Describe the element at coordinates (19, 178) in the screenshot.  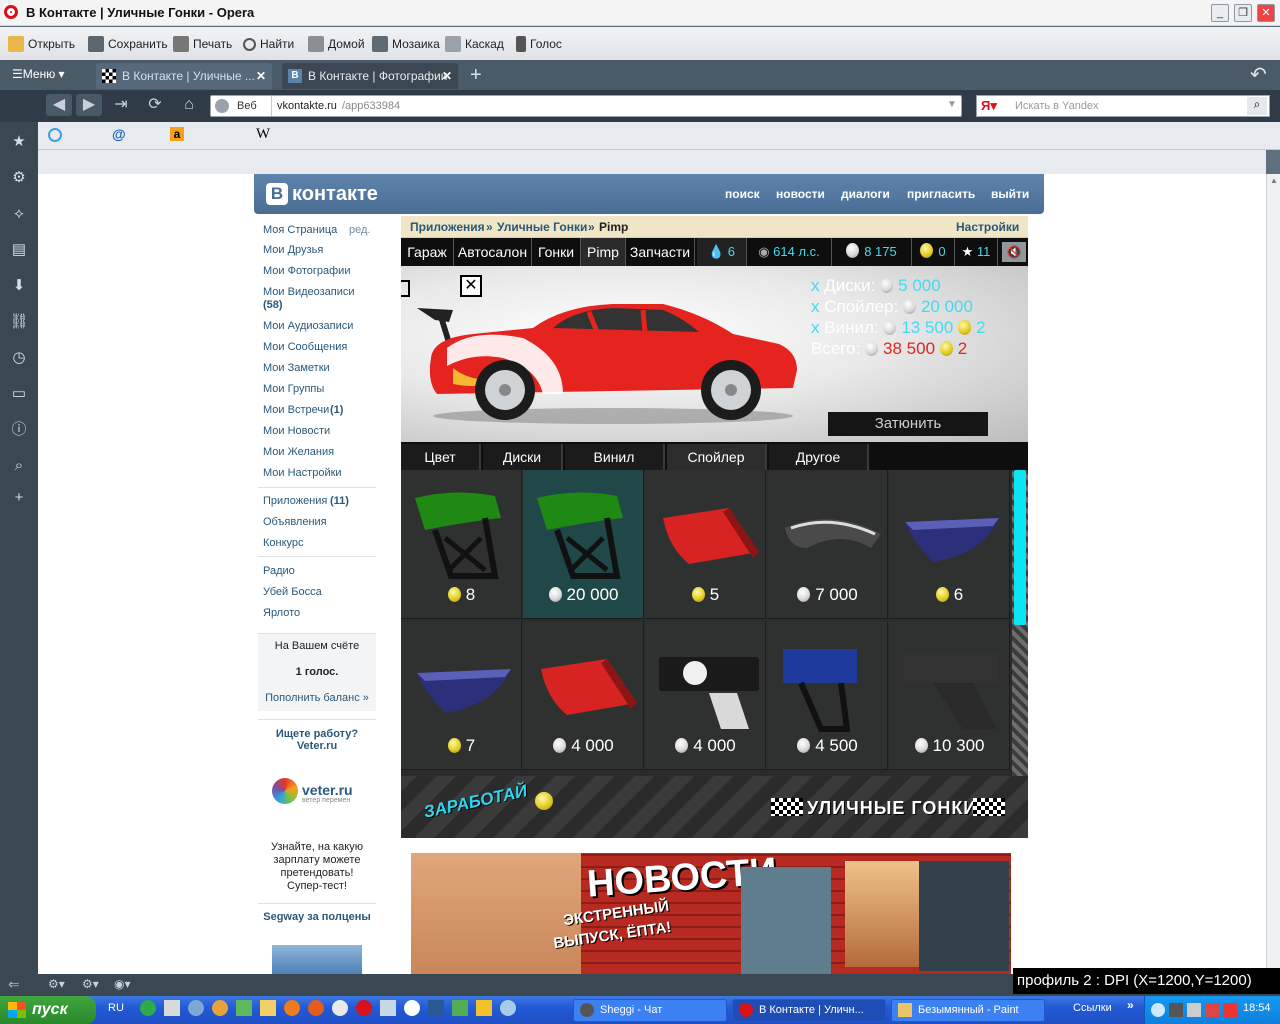
I see `gear-icon: ⚙` at that location.